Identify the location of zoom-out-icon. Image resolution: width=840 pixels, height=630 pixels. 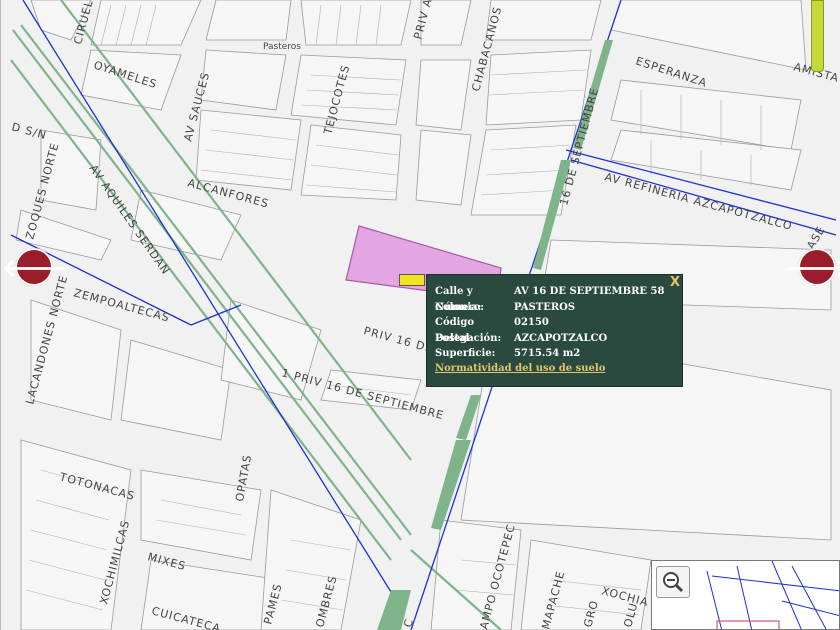
(673, 582).